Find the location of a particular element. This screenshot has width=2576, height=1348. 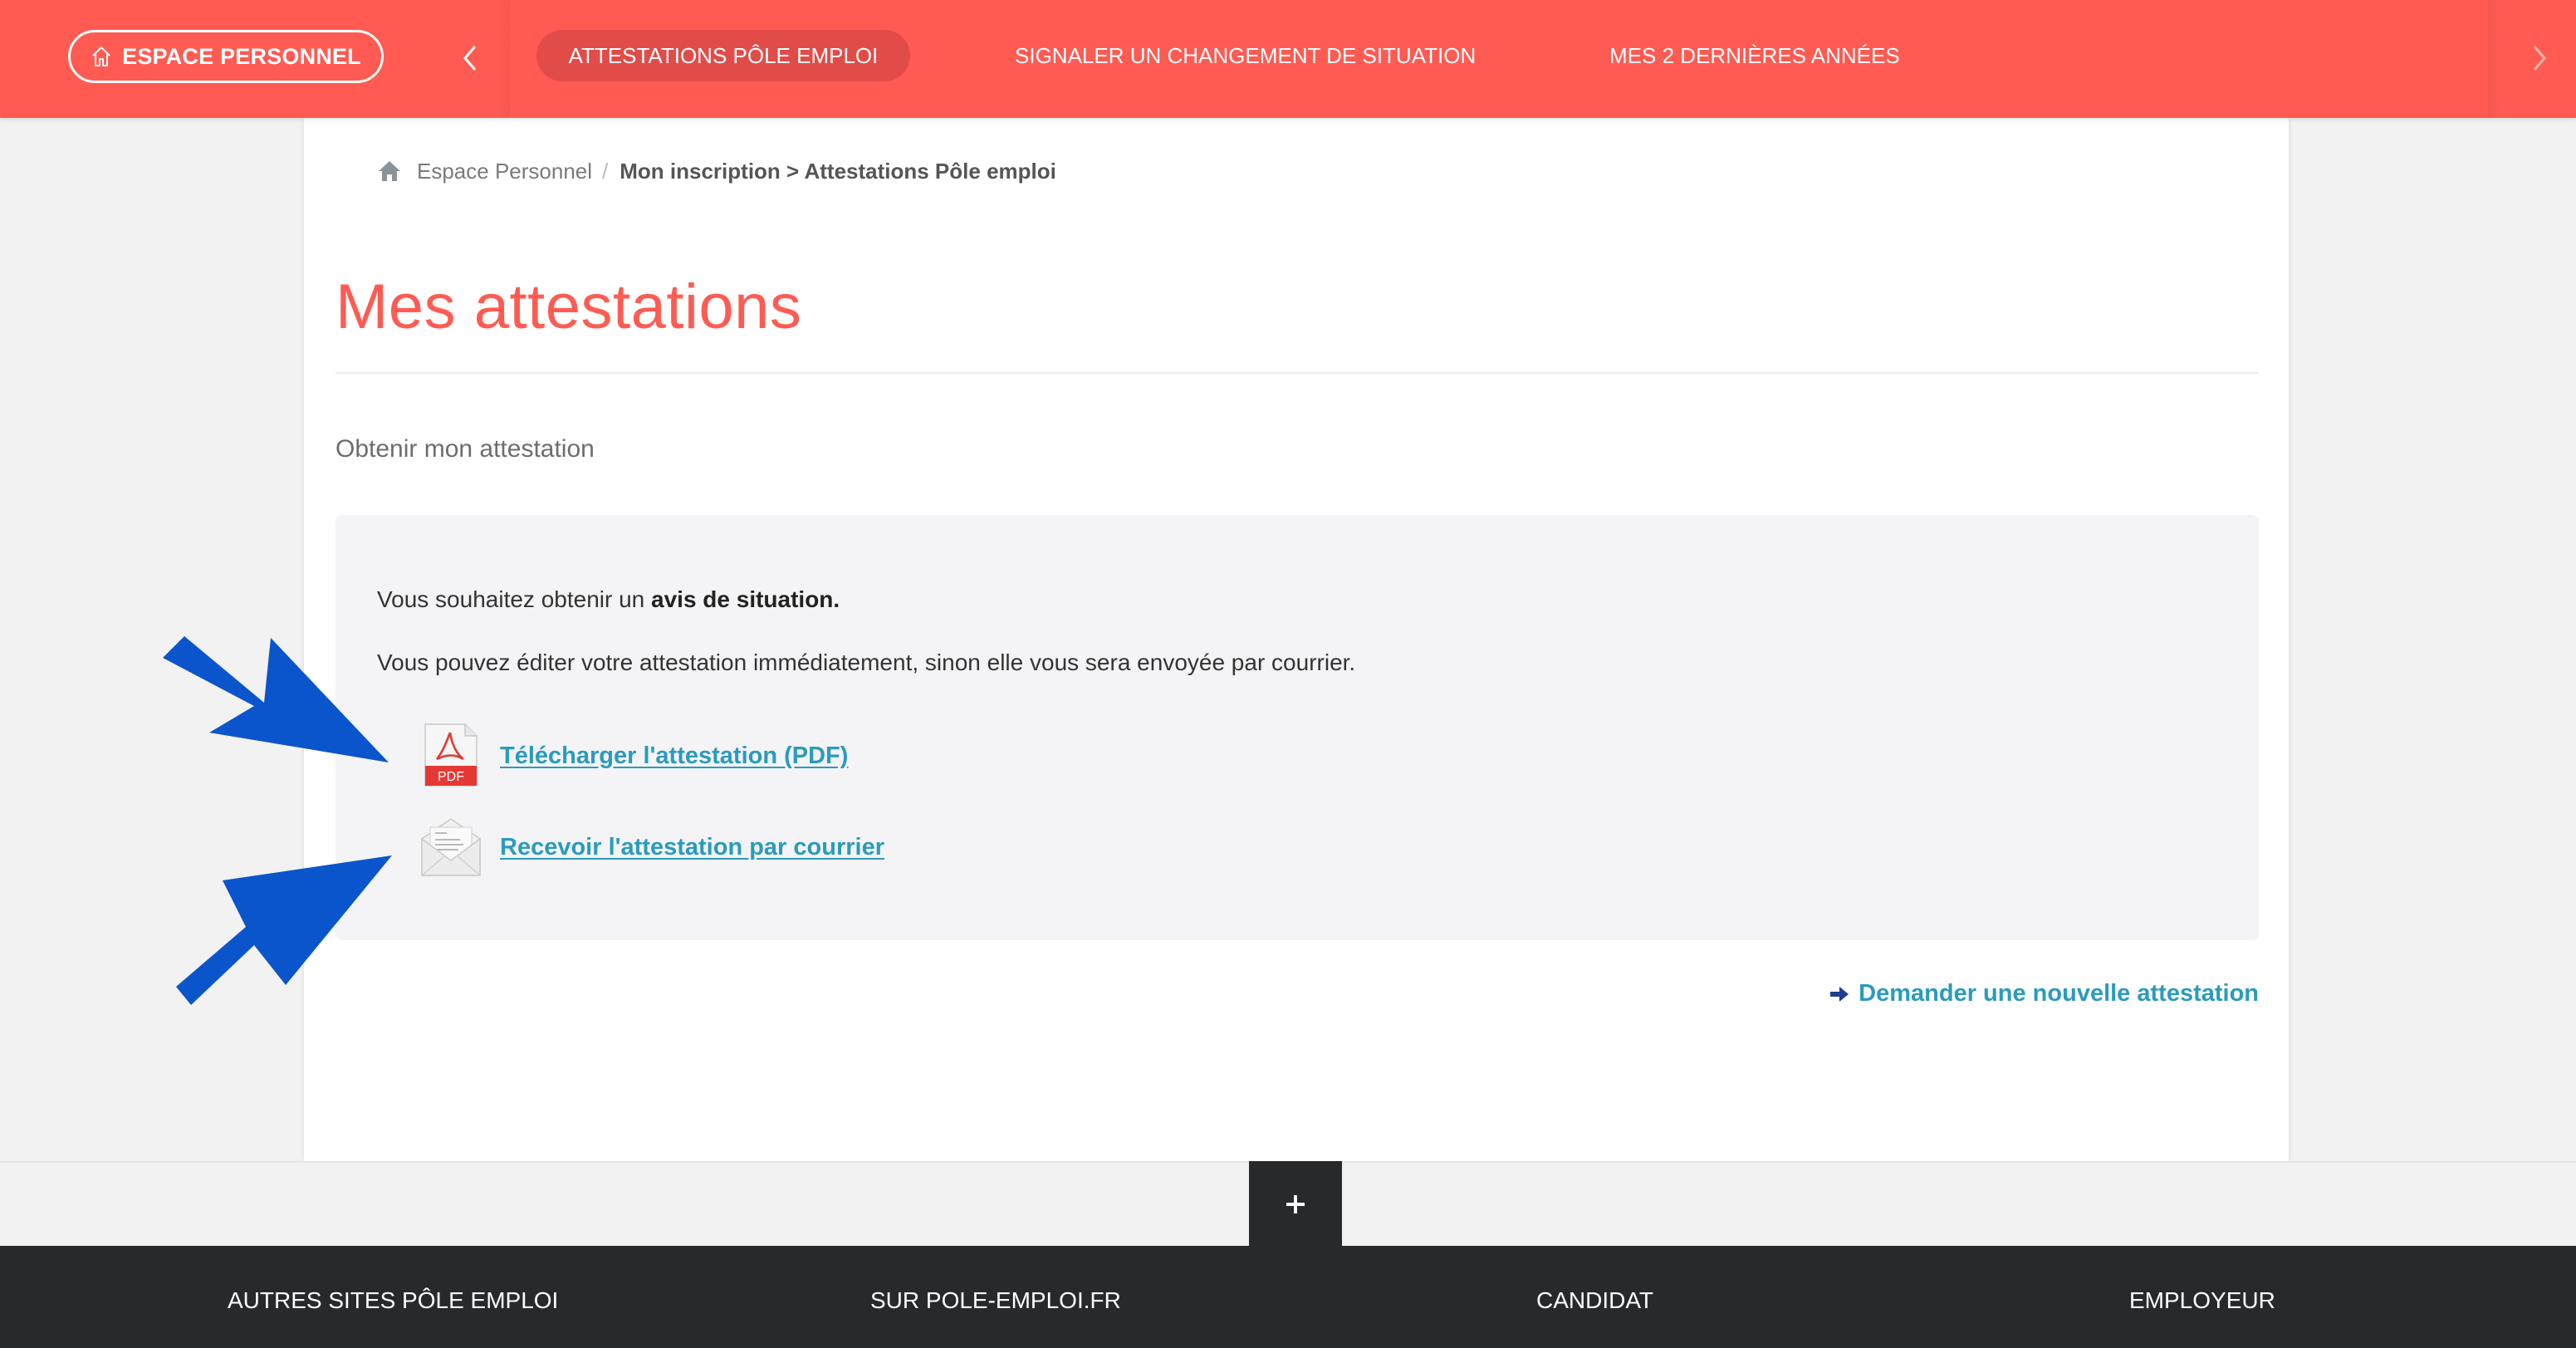

plus-icon is located at coordinates (1295, 1204).